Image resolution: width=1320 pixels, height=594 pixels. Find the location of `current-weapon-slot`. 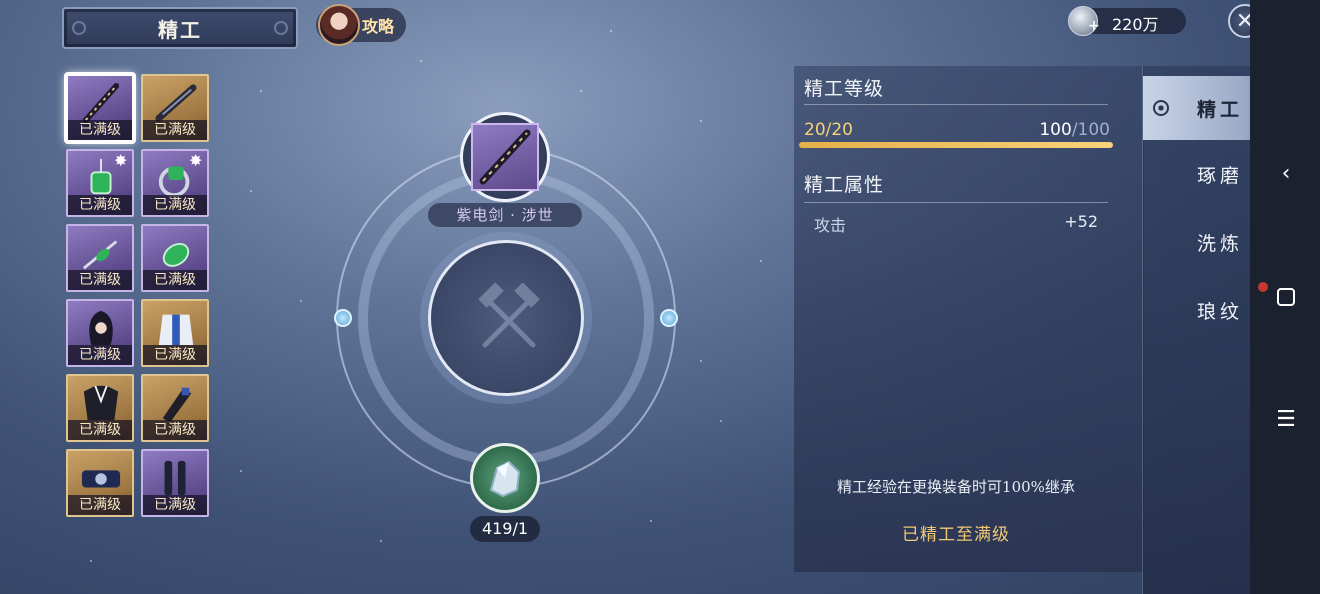

current-weapon-slot is located at coordinates (505, 157).